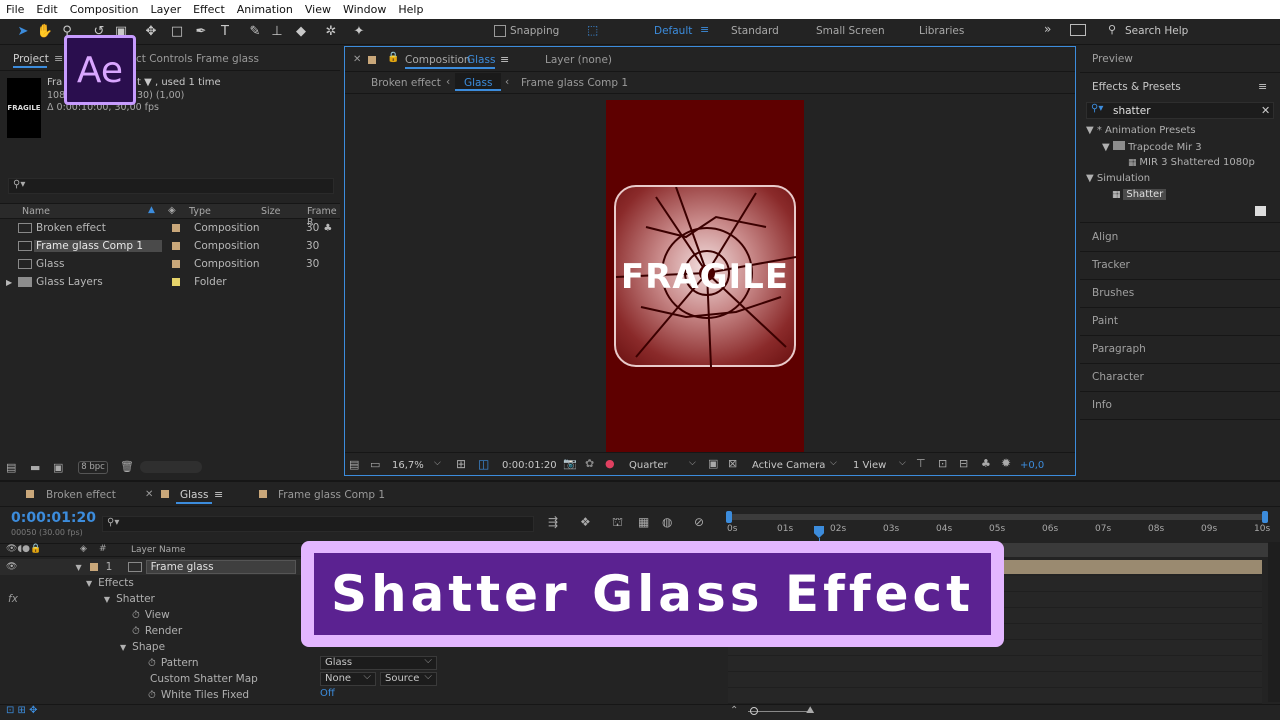 The image size is (1280, 720). I want to click on close-tab-icon: ✕, so click(357, 59).